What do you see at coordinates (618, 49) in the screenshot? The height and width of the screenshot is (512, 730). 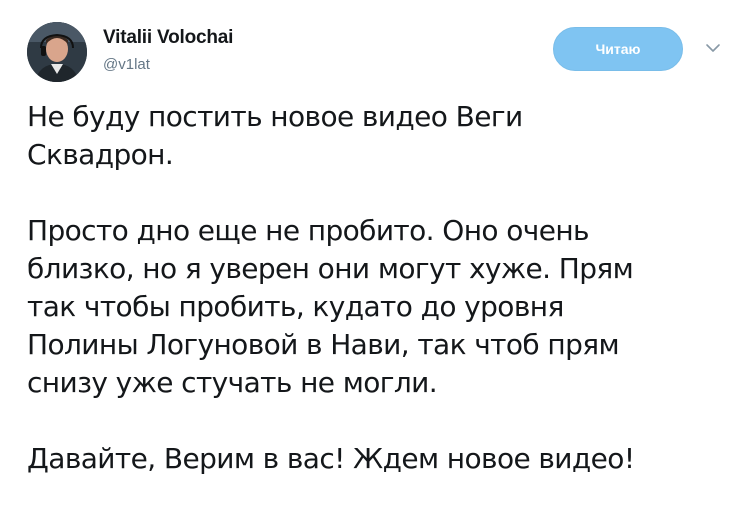 I see `following-button: Читаю` at bounding box center [618, 49].